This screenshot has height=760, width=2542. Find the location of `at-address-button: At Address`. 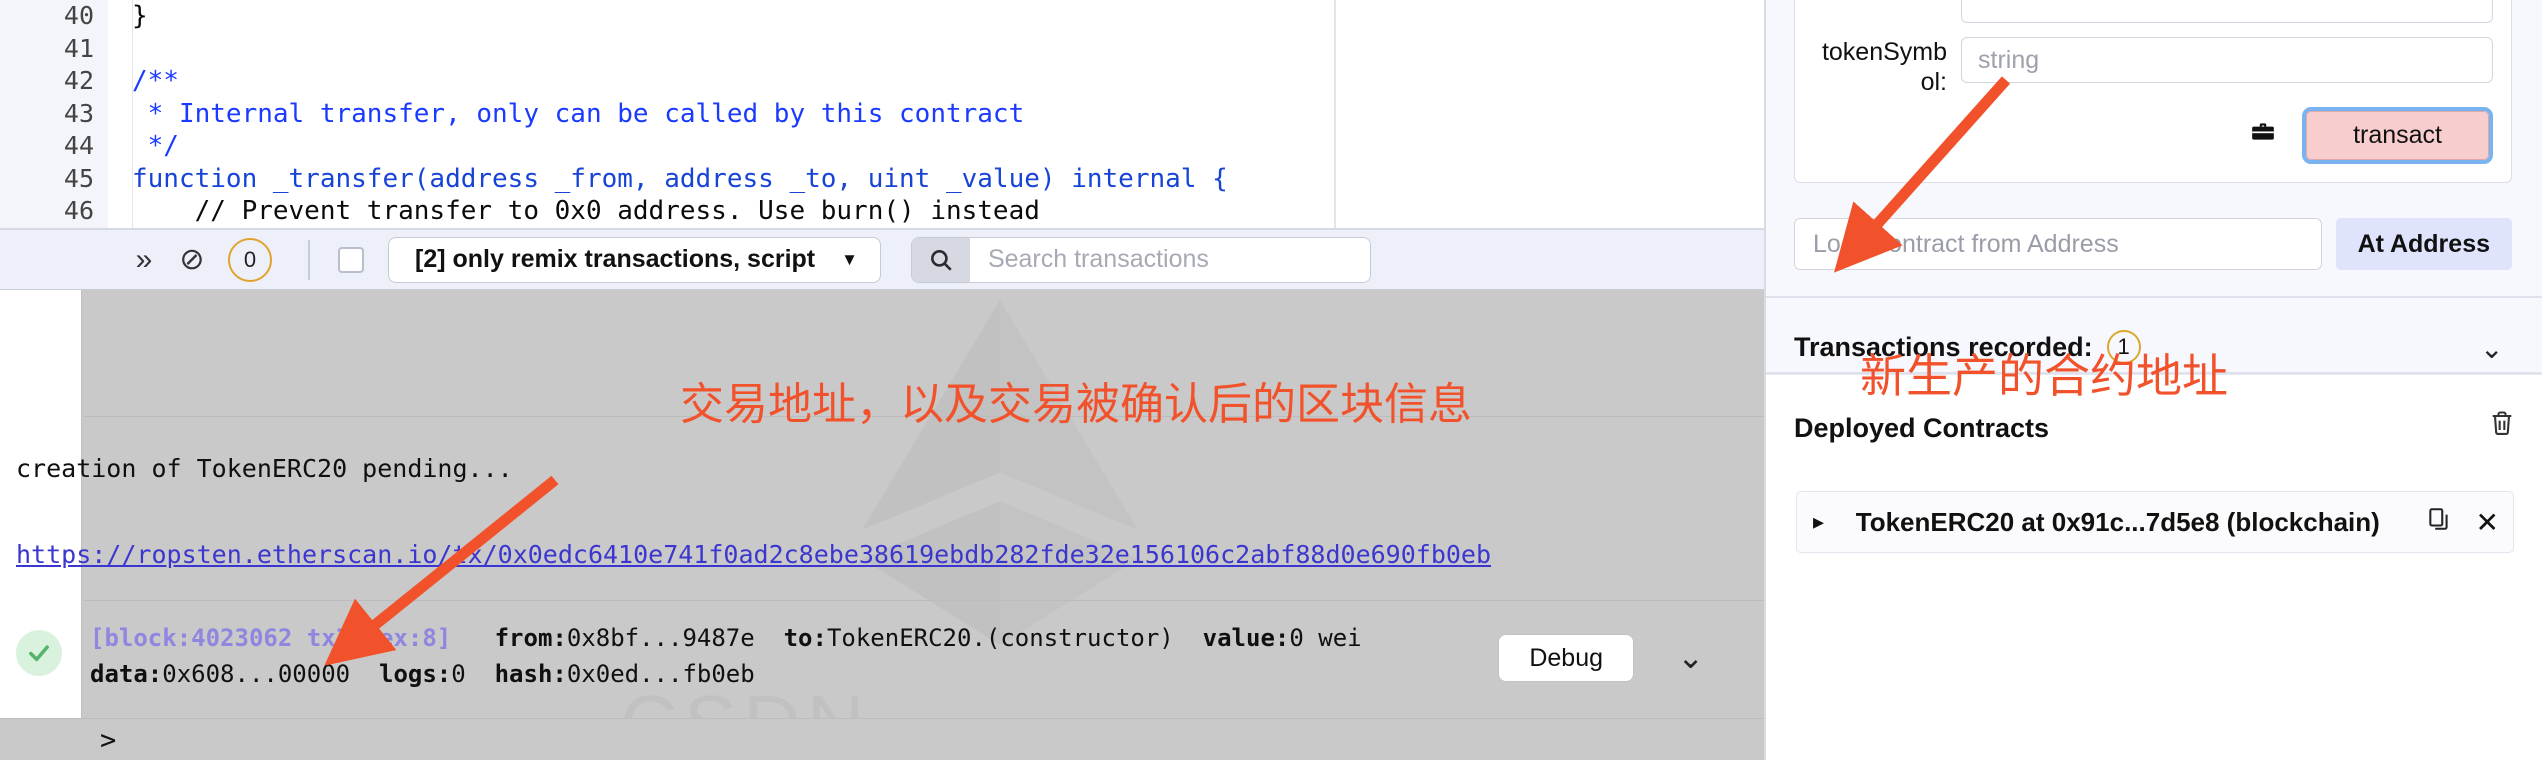

at-address-button: At Address is located at coordinates (2423, 244).